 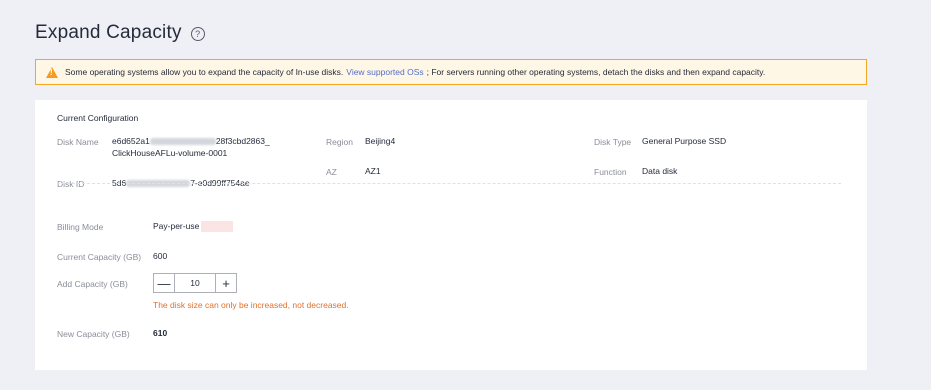 What do you see at coordinates (131, 141) in the screenshot?
I see `disk-name-start: e6d652a1` at bounding box center [131, 141].